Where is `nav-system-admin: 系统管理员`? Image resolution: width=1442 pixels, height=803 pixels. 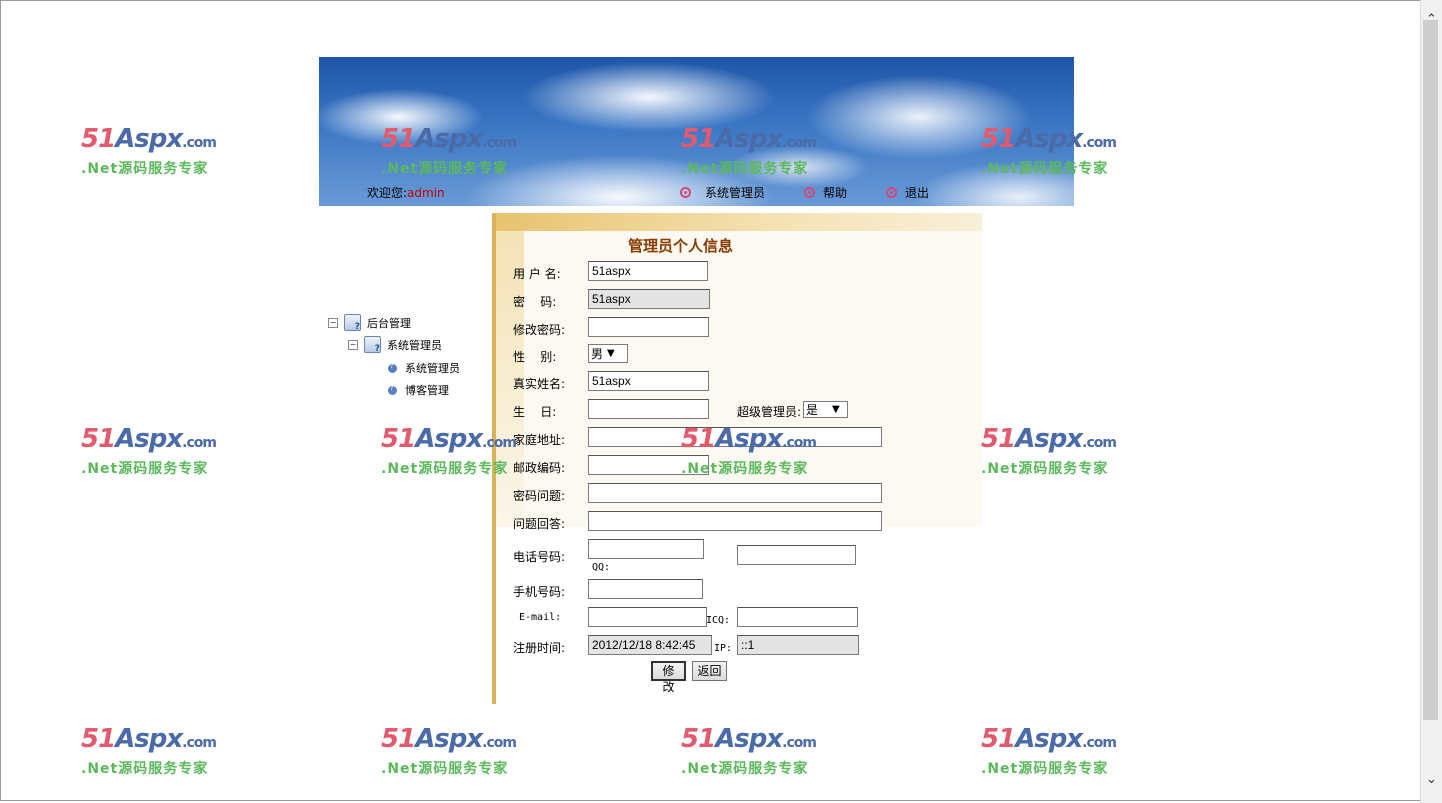 nav-system-admin: 系统管理员 is located at coordinates (722, 192).